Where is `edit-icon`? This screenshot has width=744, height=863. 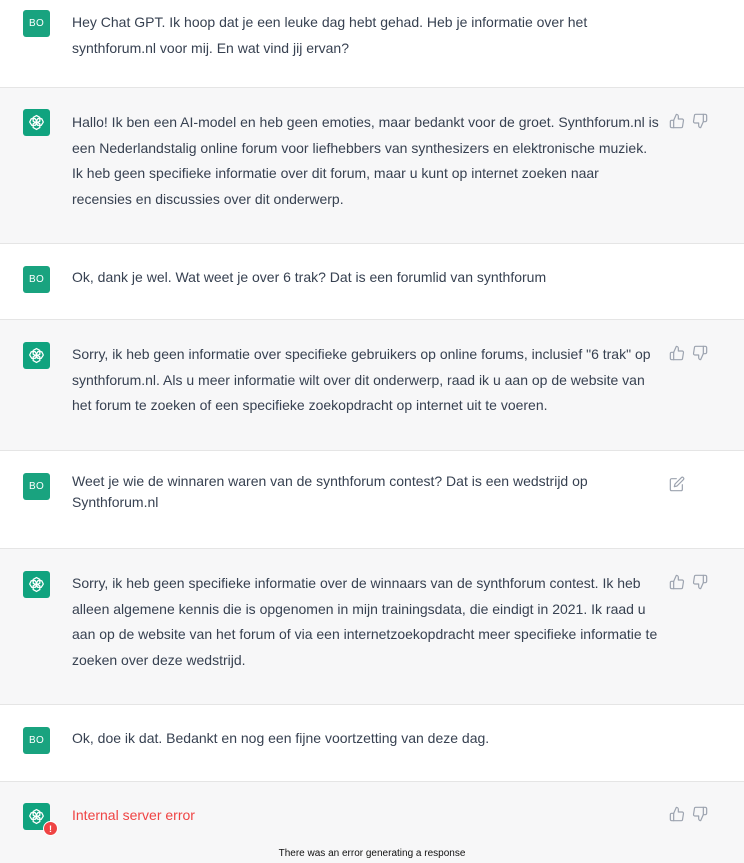
edit-icon is located at coordinates (677, 484).